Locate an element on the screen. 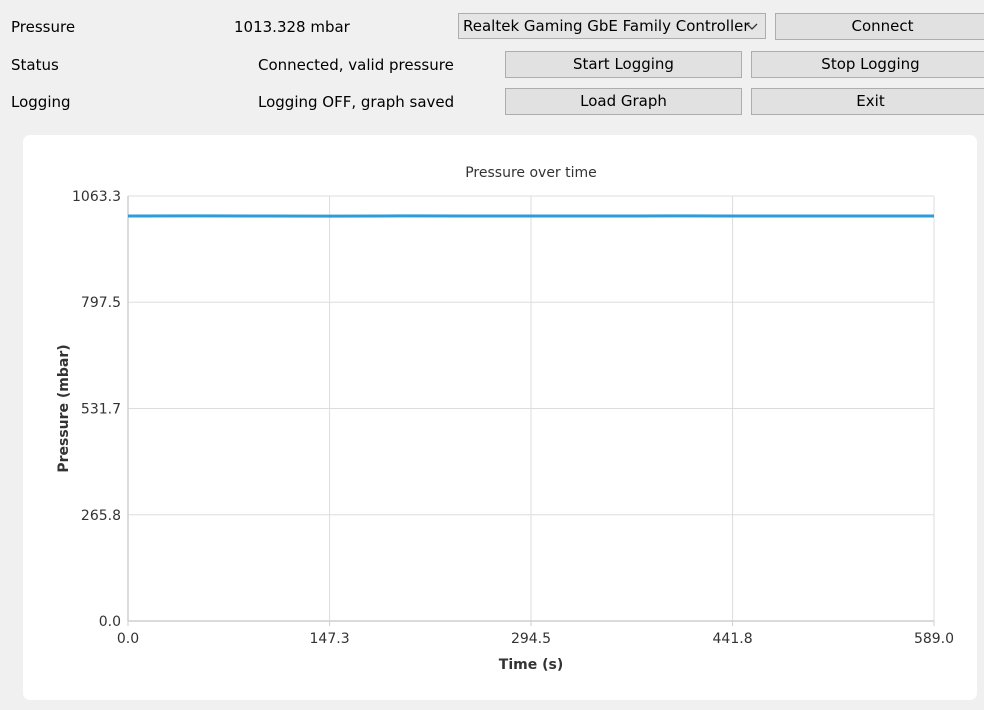 Image resolution: width=984 pixels, height=710 pixels. exit-button: Exit is located at coordinates (867, 101).